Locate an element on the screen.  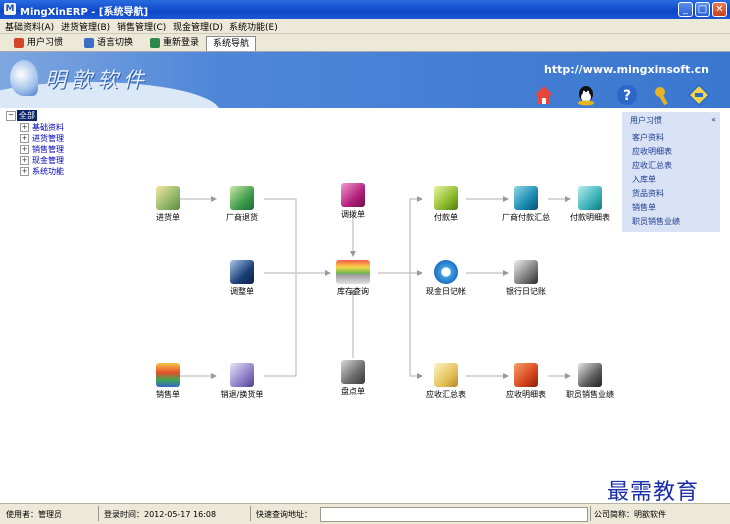
logo-icon is located at coordinates (24, 78).